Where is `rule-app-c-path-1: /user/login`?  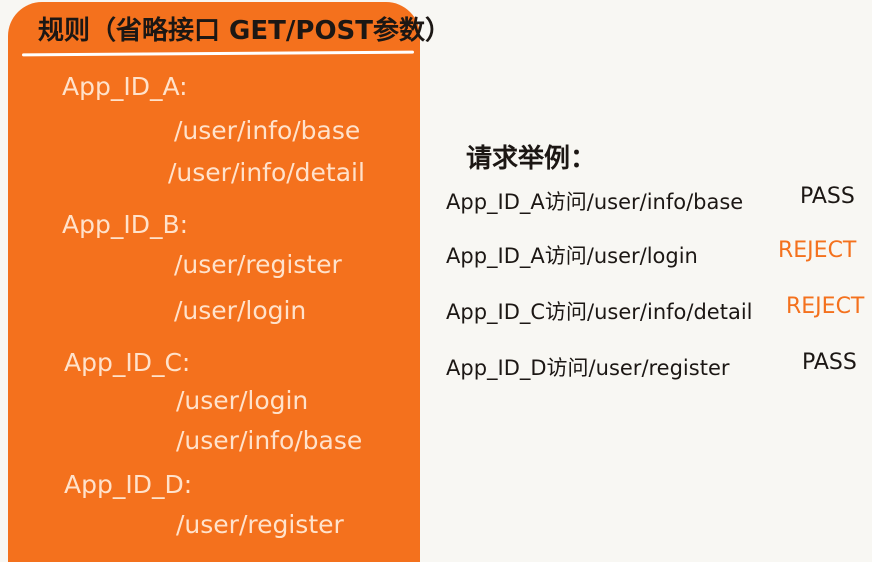 rule-app-c-path-1: /user/login is located at coordinates (242, 400).